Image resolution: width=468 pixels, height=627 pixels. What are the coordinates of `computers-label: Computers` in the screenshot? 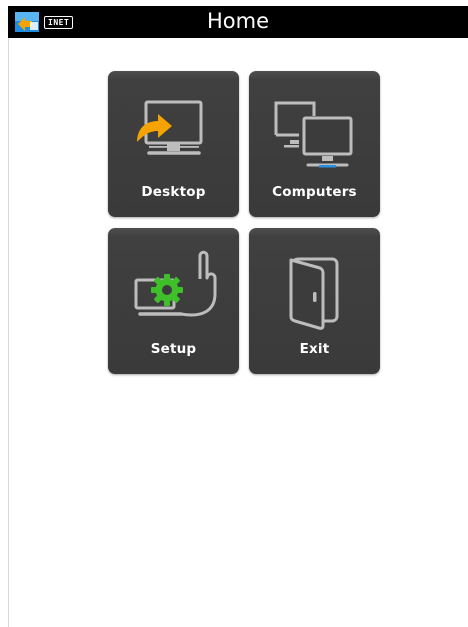 It's located at (314, 192).